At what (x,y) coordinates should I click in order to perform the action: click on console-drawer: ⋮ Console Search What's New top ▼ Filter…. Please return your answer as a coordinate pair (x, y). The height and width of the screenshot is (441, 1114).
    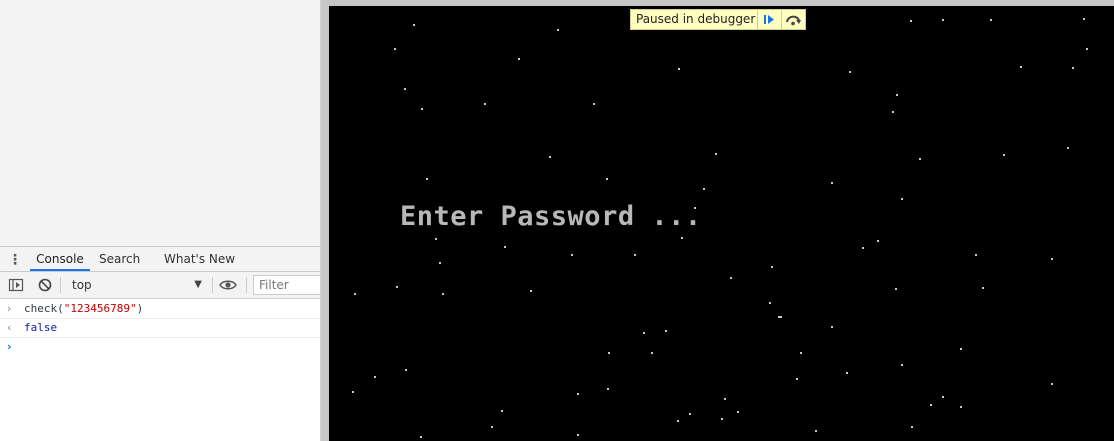
    Looking at the image, I should click on (160, 343).